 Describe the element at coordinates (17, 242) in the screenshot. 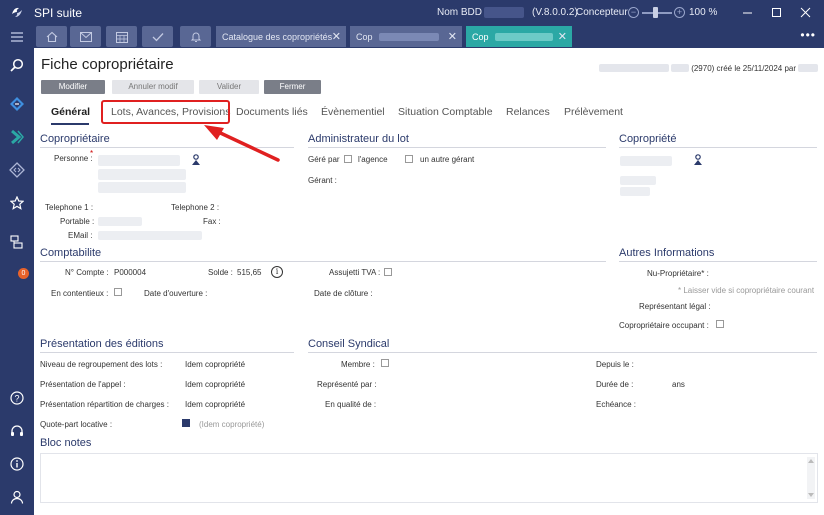

I see `network-icon` at that location.